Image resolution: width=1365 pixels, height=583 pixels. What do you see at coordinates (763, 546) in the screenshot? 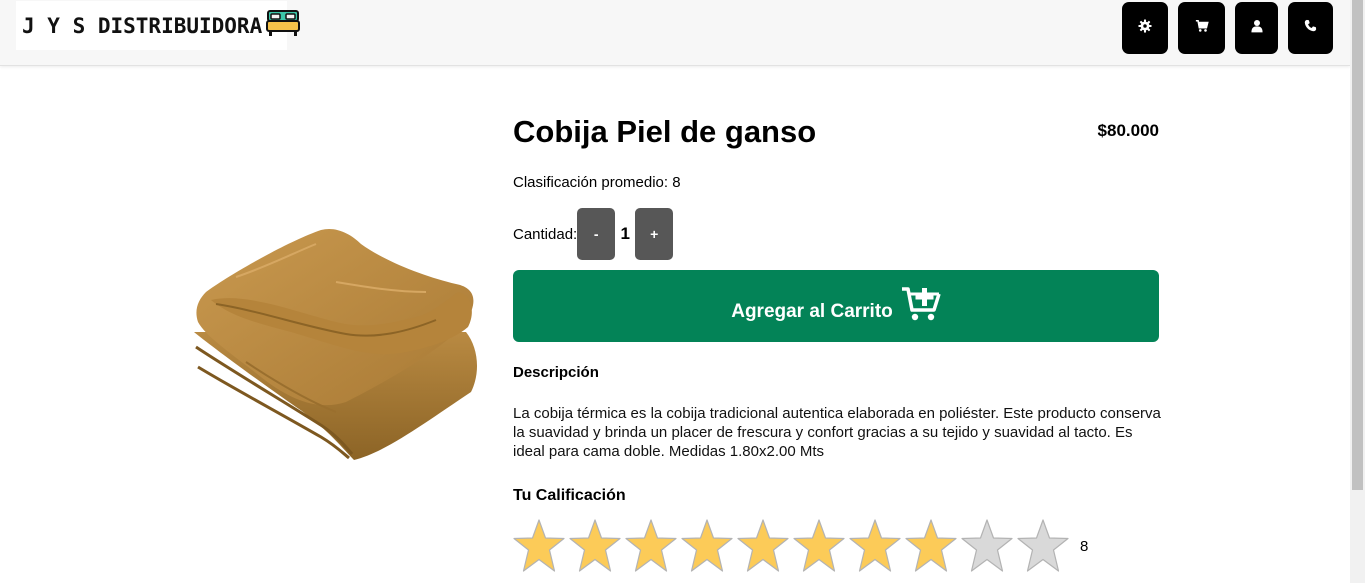
I see `star-5-filled-icon` at bounding box center [763, 546].